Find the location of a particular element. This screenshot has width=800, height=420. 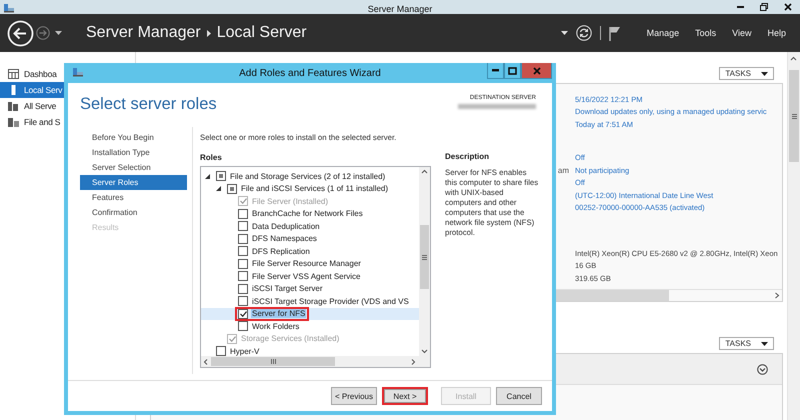

role-label: BranchCache for Network Files is located at coordinates (307, 213).